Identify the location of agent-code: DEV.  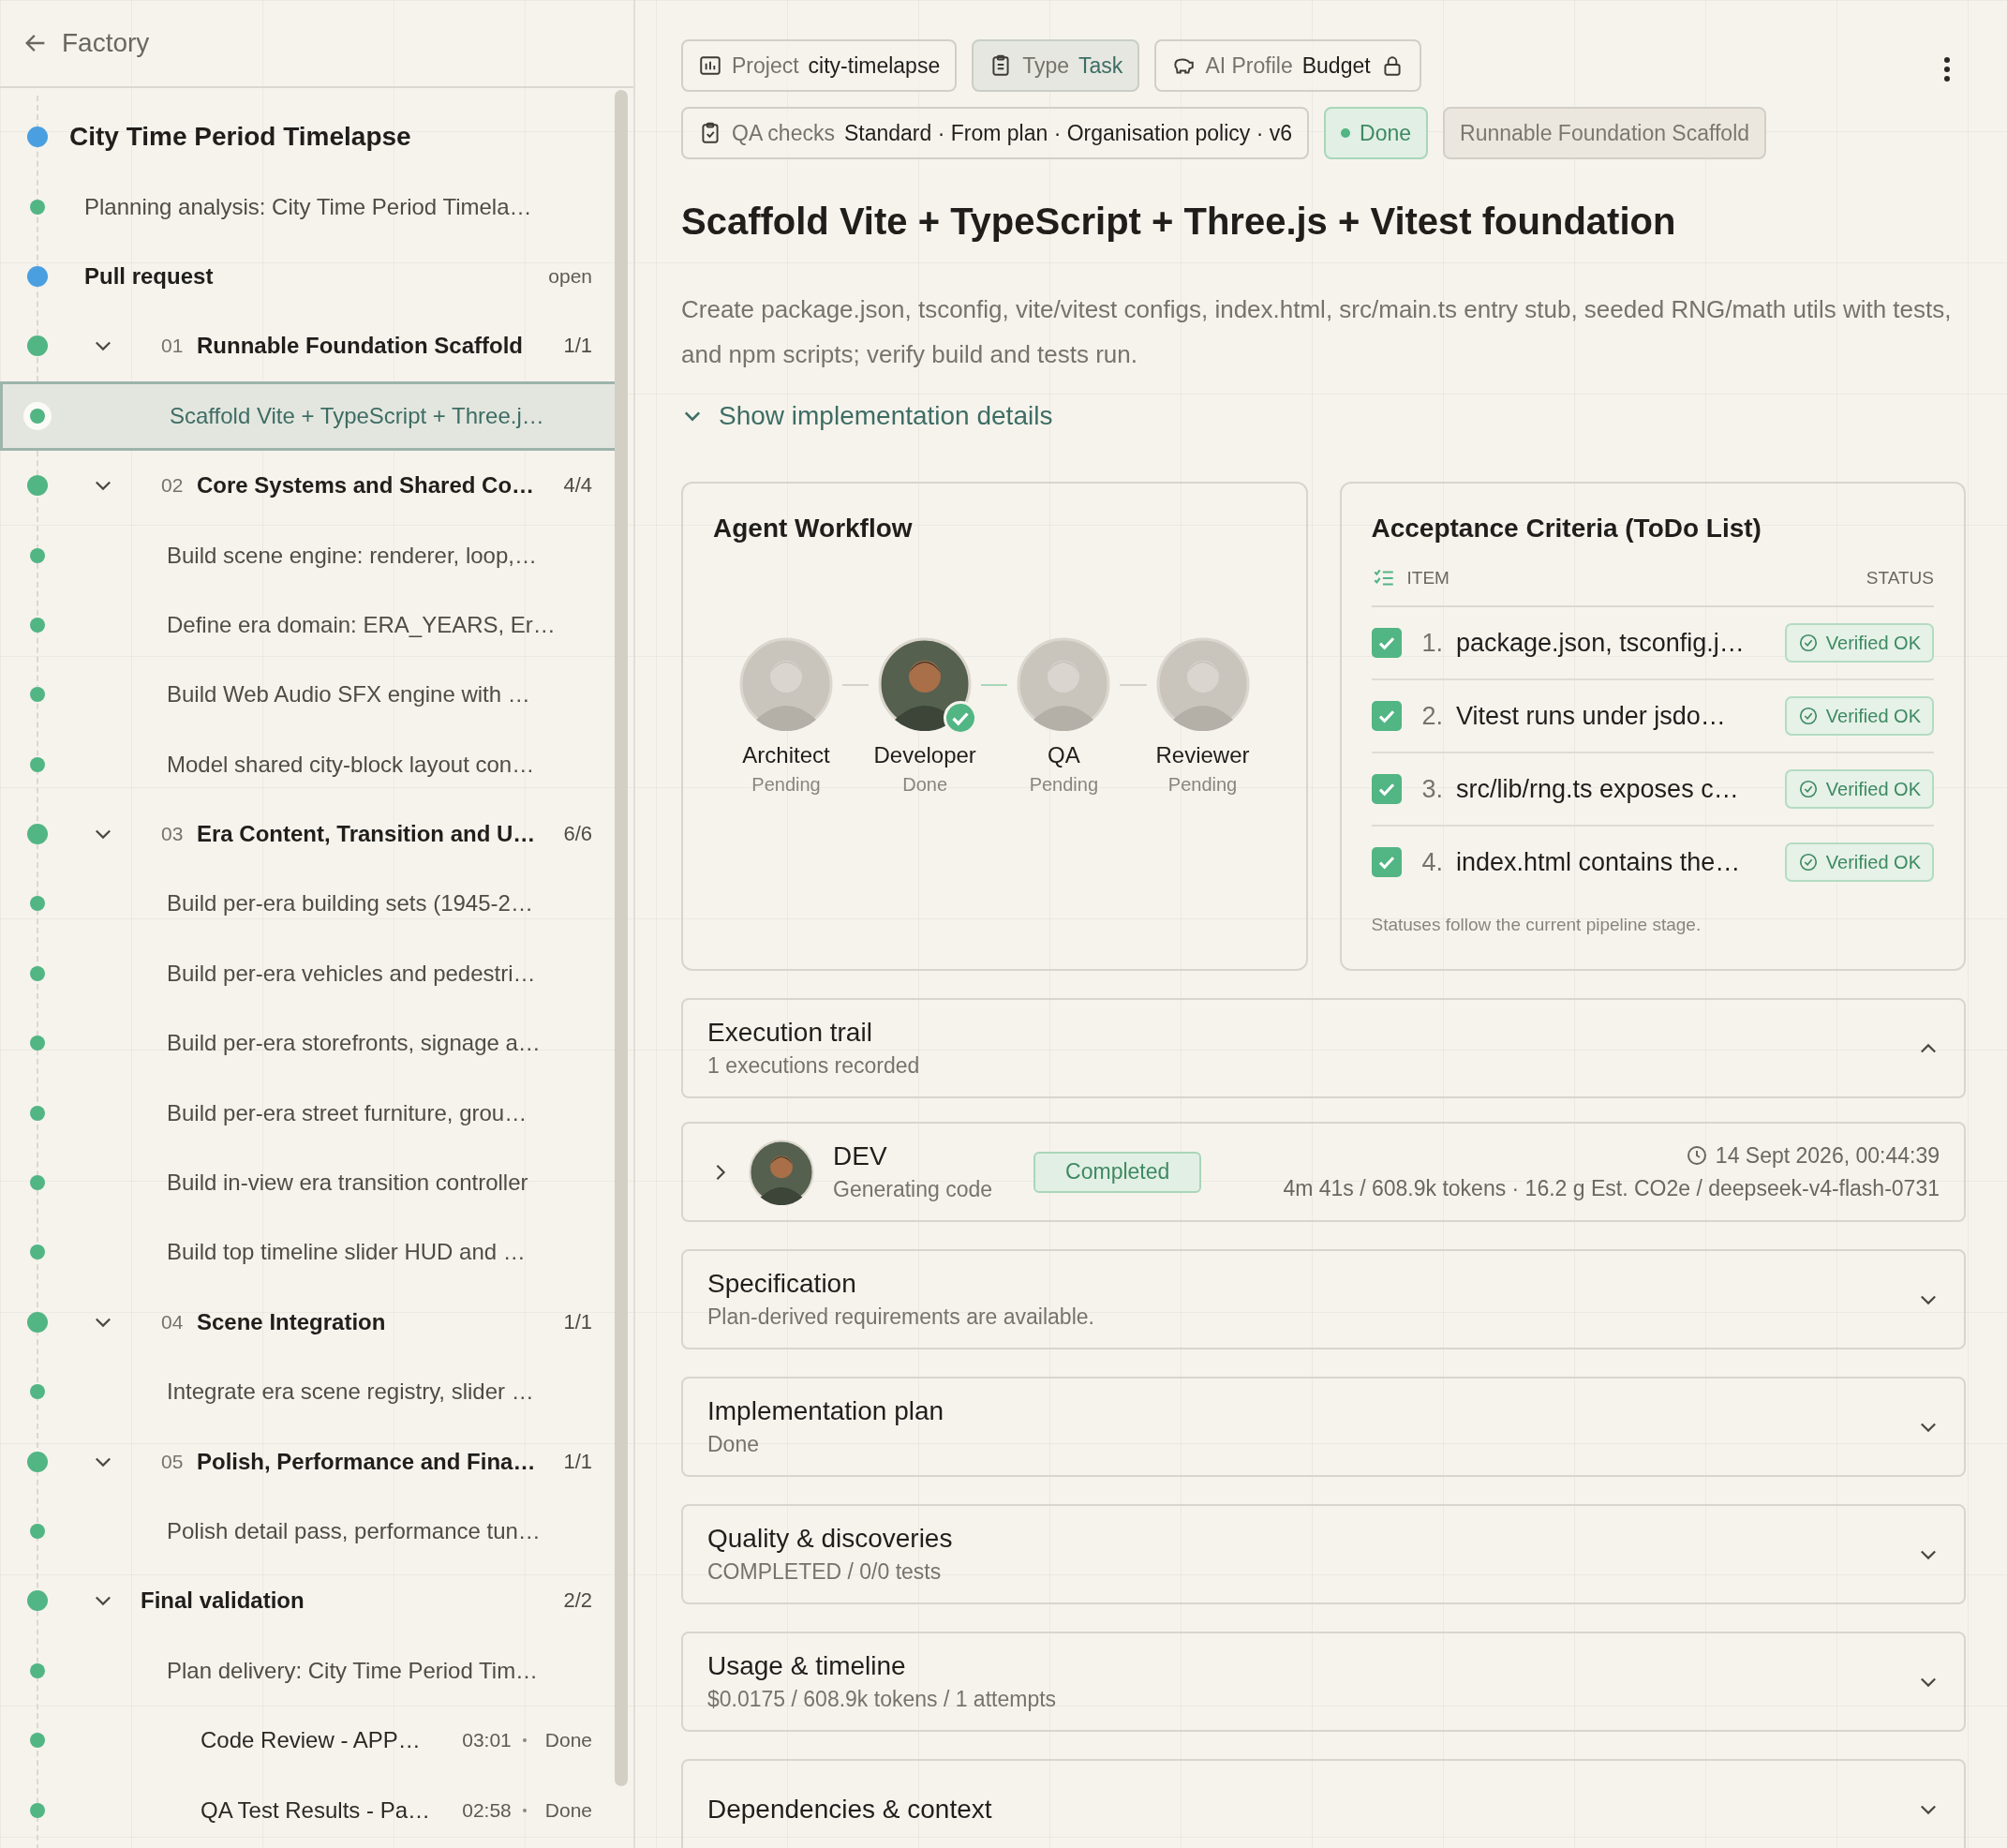
(860, 1156).